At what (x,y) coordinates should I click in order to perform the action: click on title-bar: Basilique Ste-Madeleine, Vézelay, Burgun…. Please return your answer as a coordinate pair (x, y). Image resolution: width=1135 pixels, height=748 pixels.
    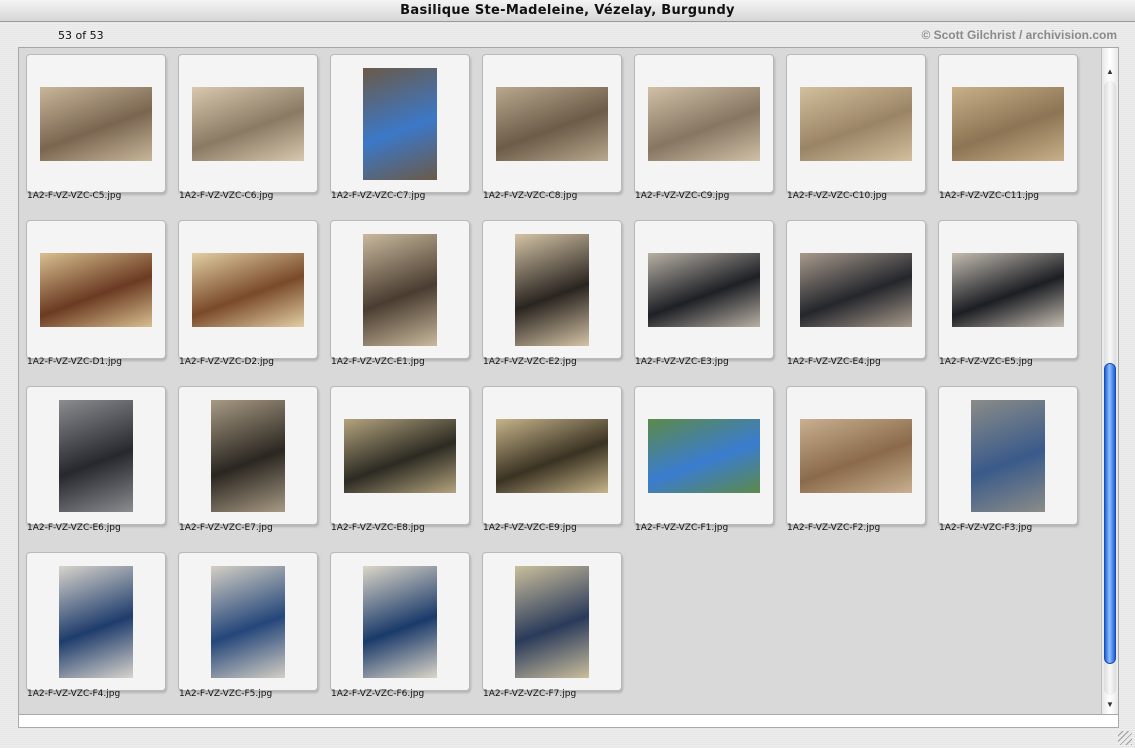
    Looking at the image, I should click on (567, 11).